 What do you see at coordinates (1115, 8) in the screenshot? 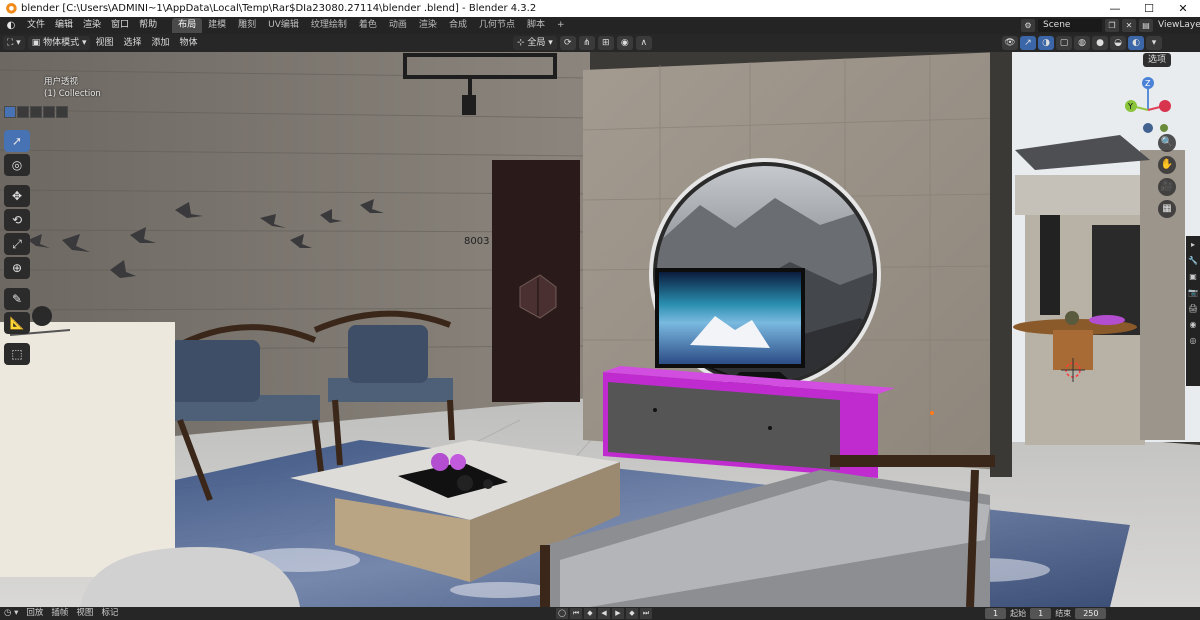
I see `minimize-icon: —` at bounding box center [1115, 8].